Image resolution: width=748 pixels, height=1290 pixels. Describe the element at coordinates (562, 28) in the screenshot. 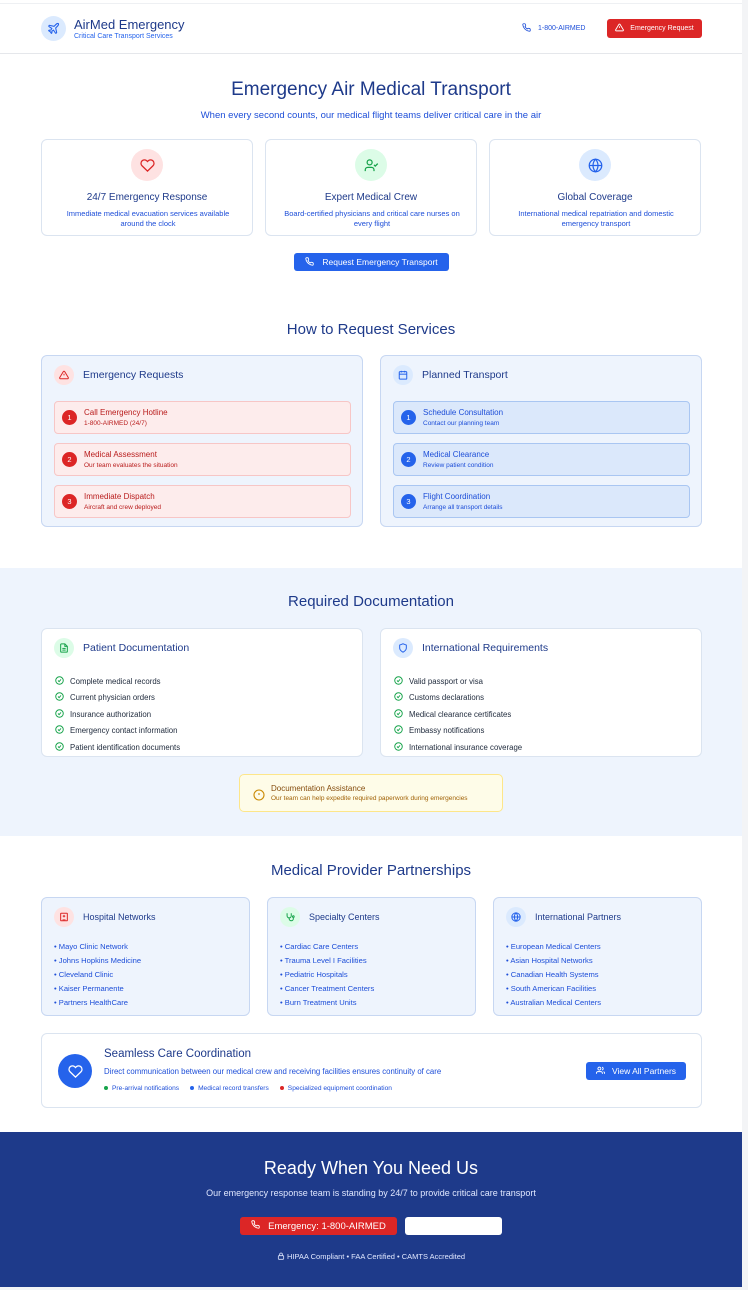

I see `header-phone-text: 1-800-AIRMED` at that location.